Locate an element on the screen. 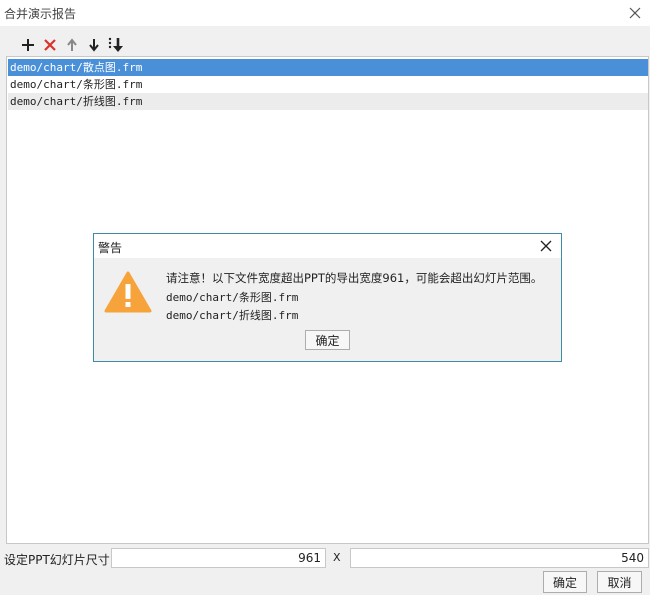  toolbar is located at coordinates (325, 45).